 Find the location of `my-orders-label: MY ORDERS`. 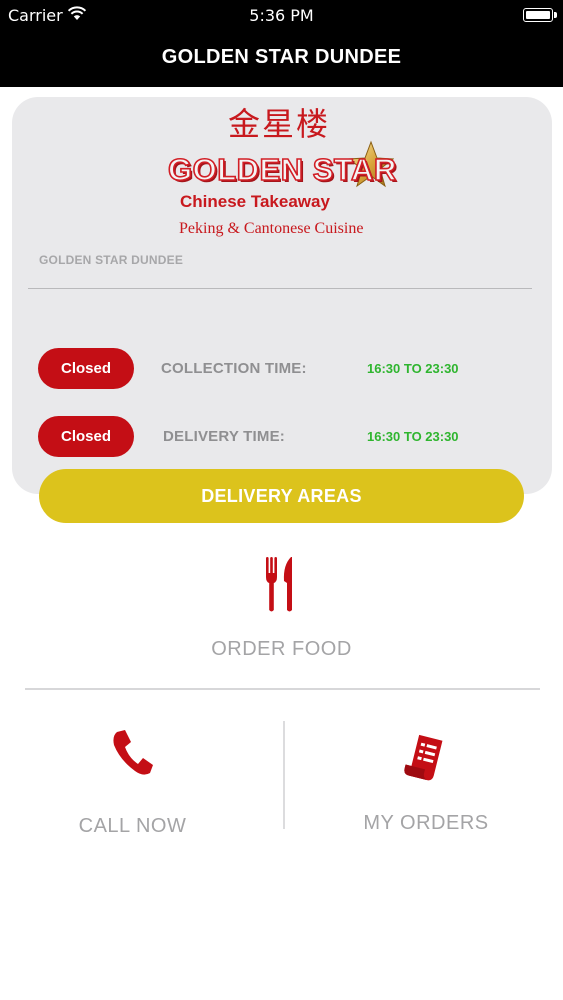

my-orders-label: MY ORDERS is located at coordinates (426, 823).